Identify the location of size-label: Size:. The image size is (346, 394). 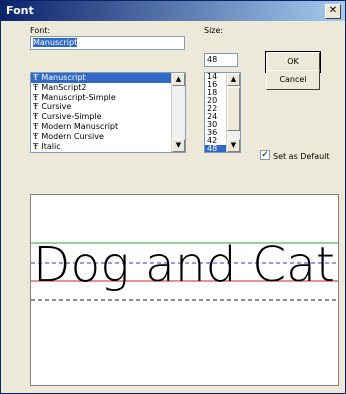
(214, 30).